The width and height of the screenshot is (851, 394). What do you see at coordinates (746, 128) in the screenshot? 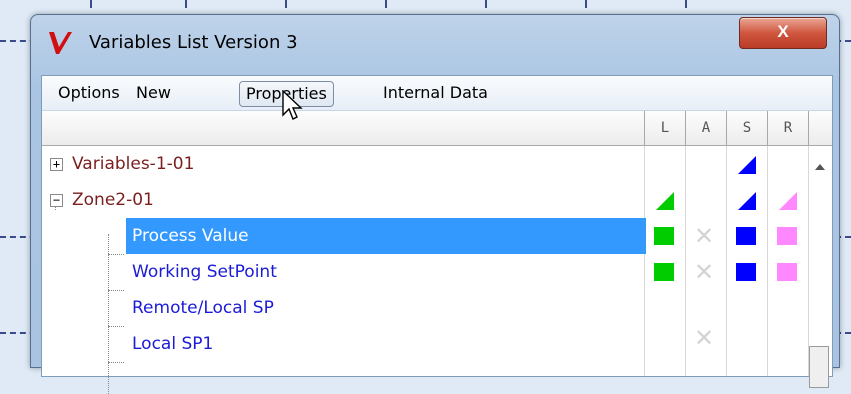
I see `column-header-s: S` at bounding box center [746, 128].